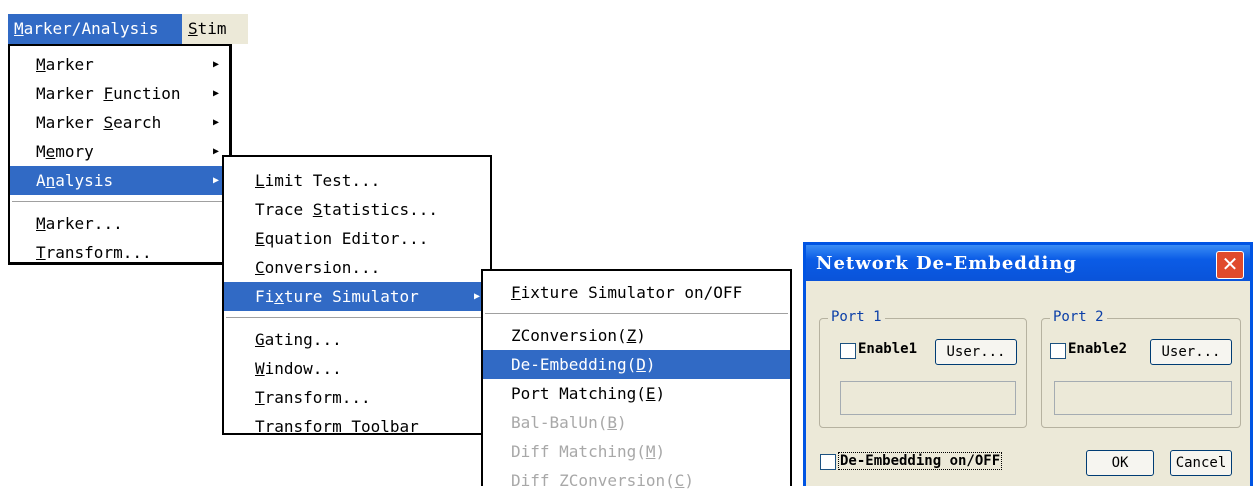  What do you see at coordinates (636, 364) in the screenshot?
I see `menu-item-de-embedding: De-Embedding(D)` at bounding box center [636, 364].